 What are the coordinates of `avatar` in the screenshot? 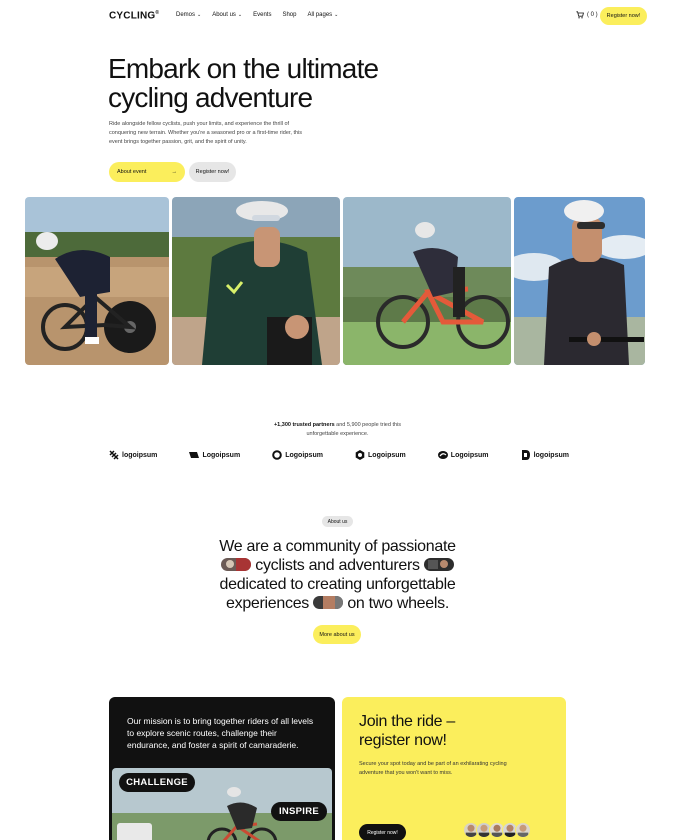 It's located at (523, 830).